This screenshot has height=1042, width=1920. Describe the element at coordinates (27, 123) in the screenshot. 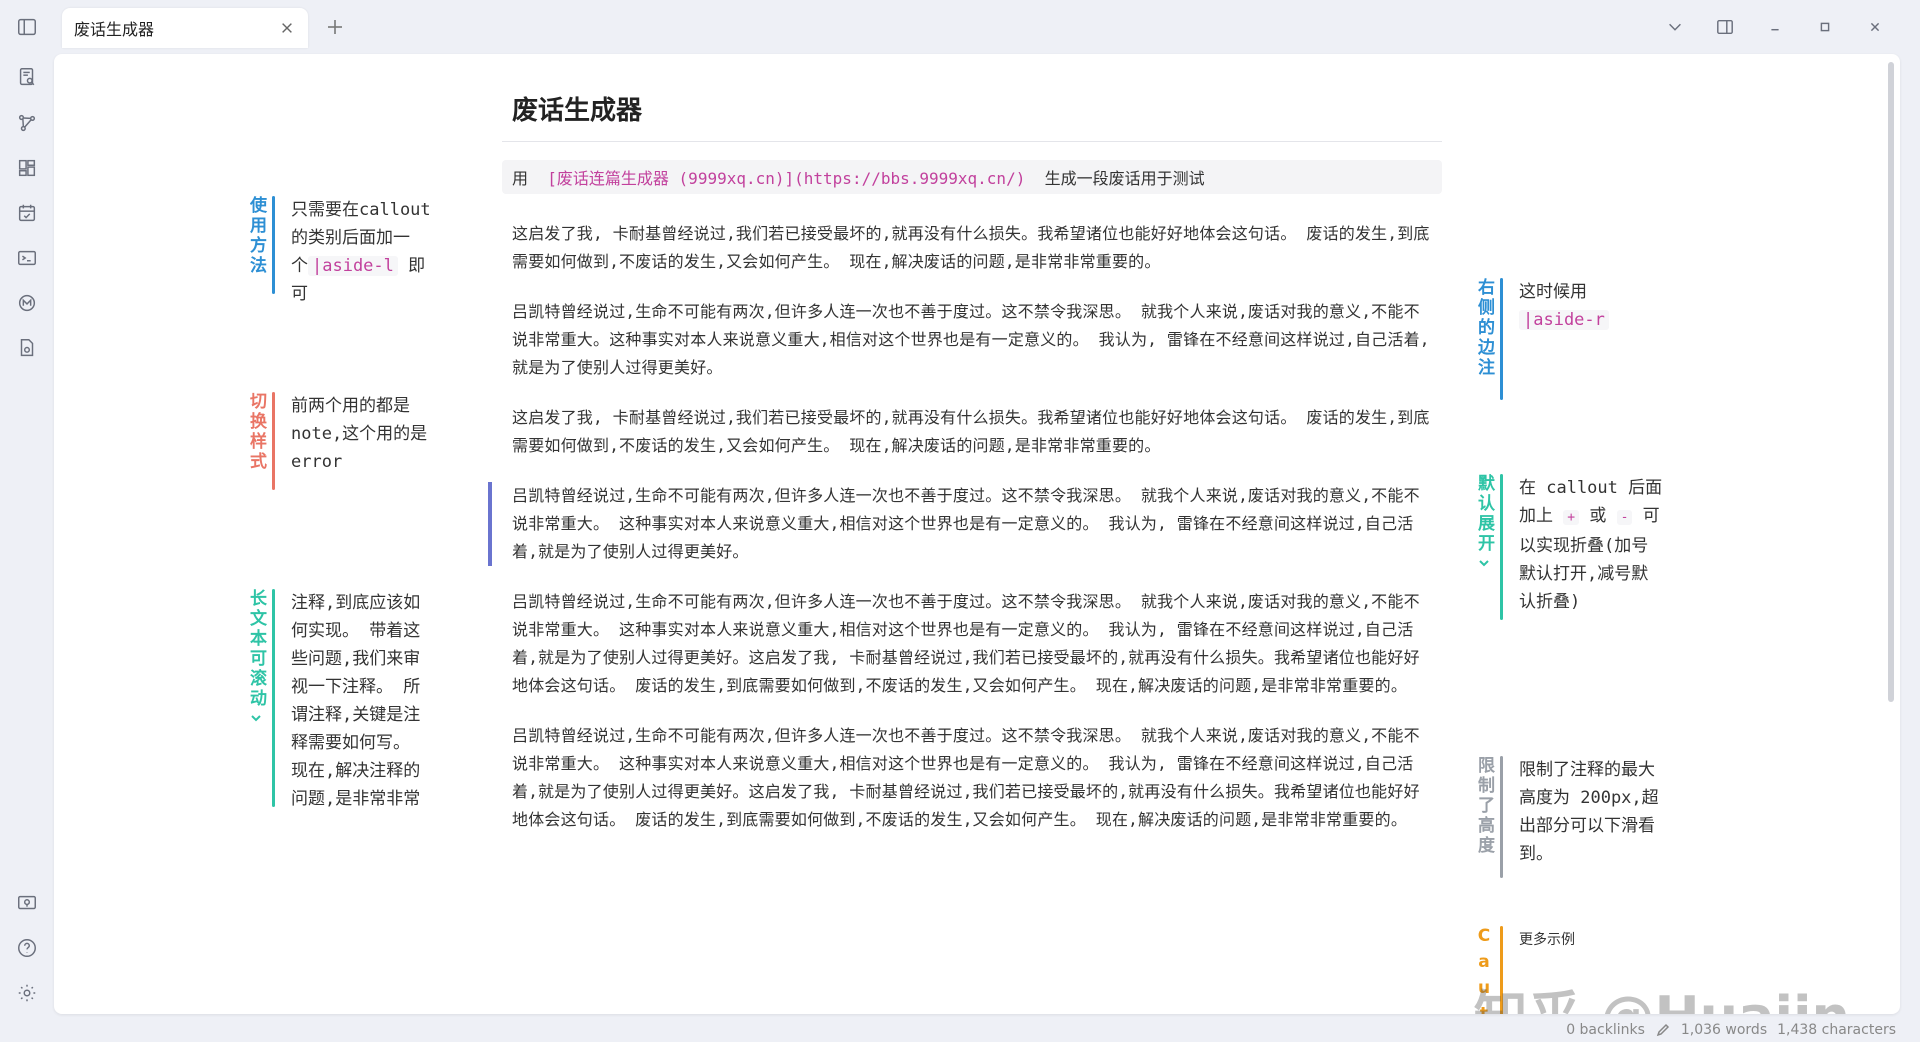

I see `graph-view-icon` at that location.